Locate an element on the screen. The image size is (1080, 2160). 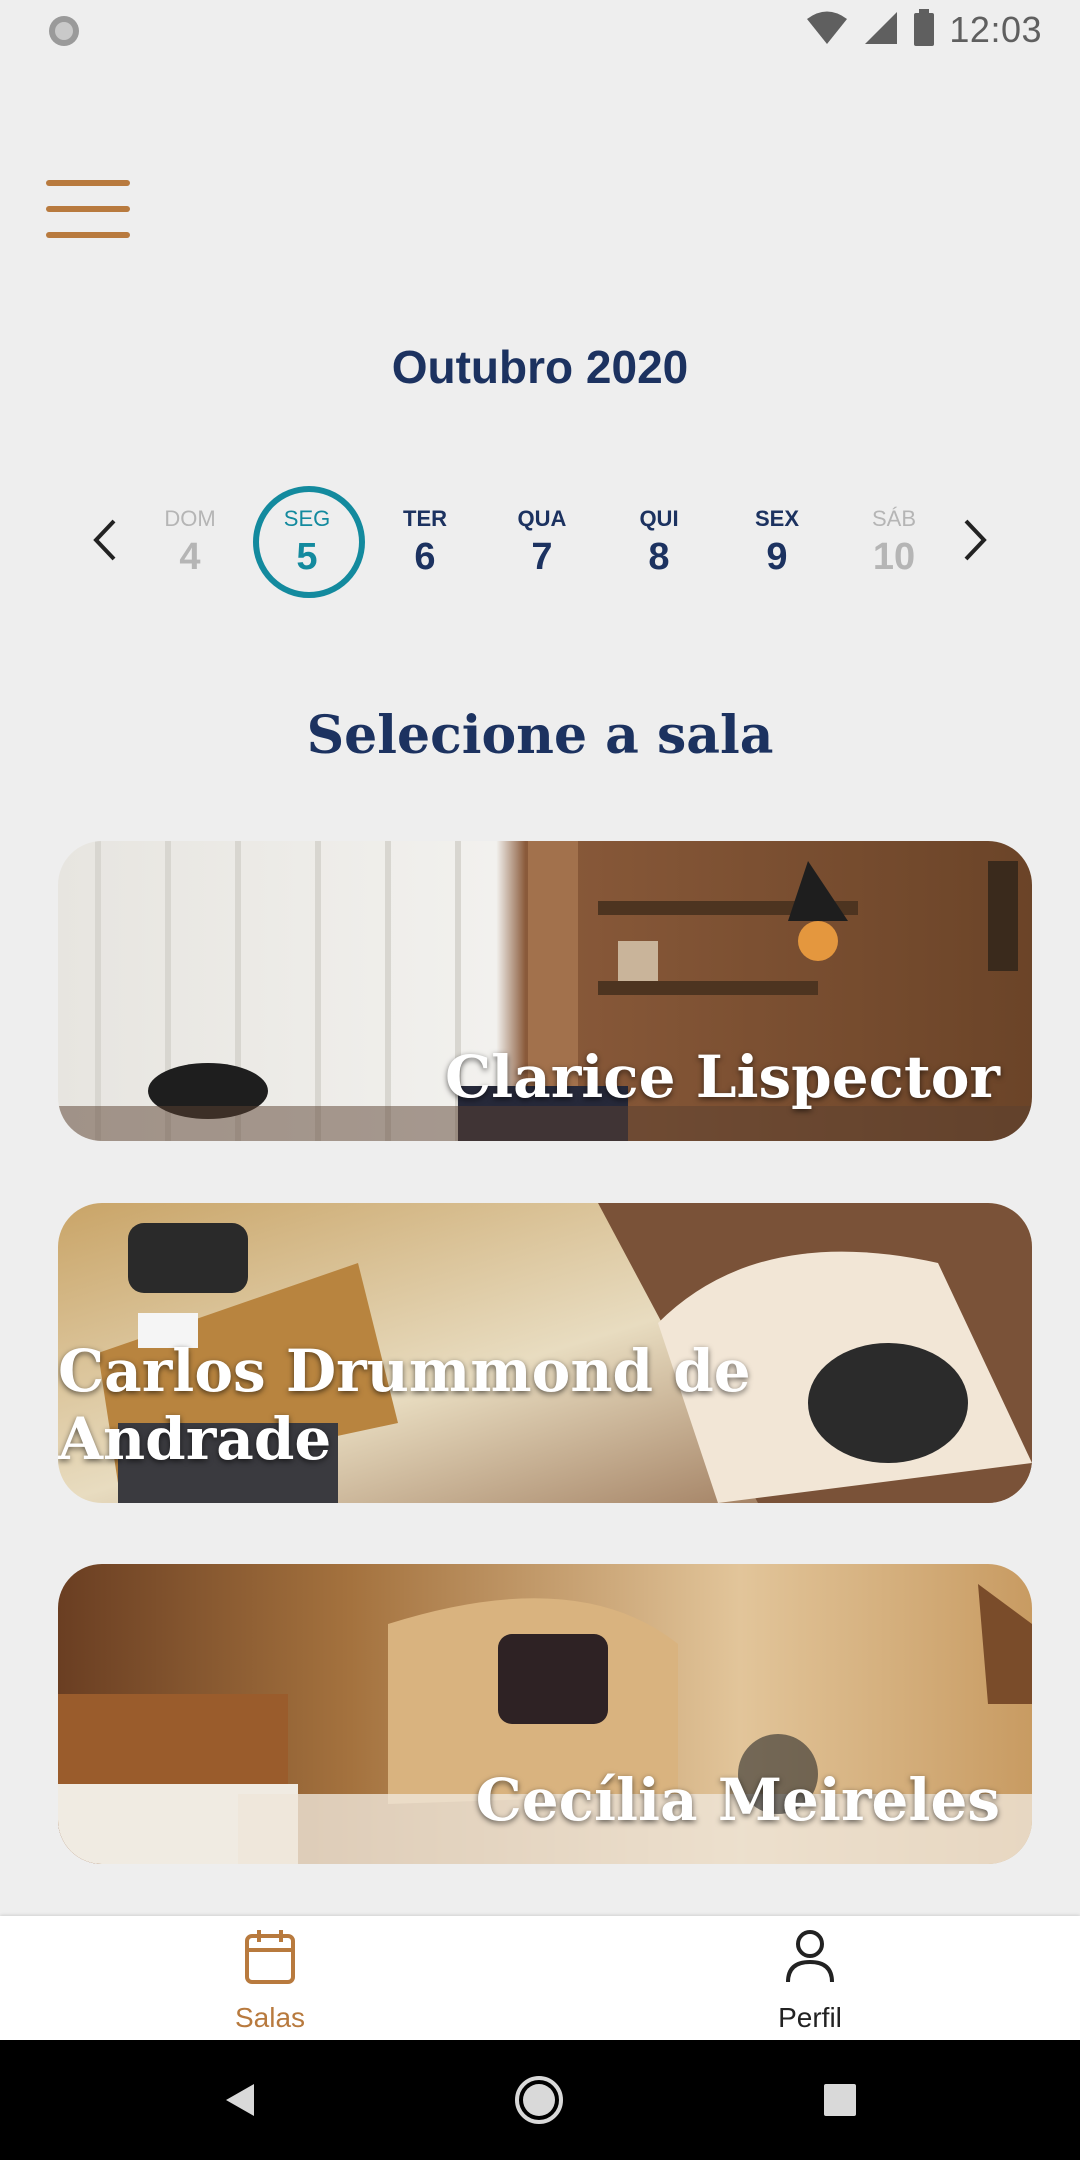
bottom-navigation: Salas Perfil is located at coordinates (540, 1978).